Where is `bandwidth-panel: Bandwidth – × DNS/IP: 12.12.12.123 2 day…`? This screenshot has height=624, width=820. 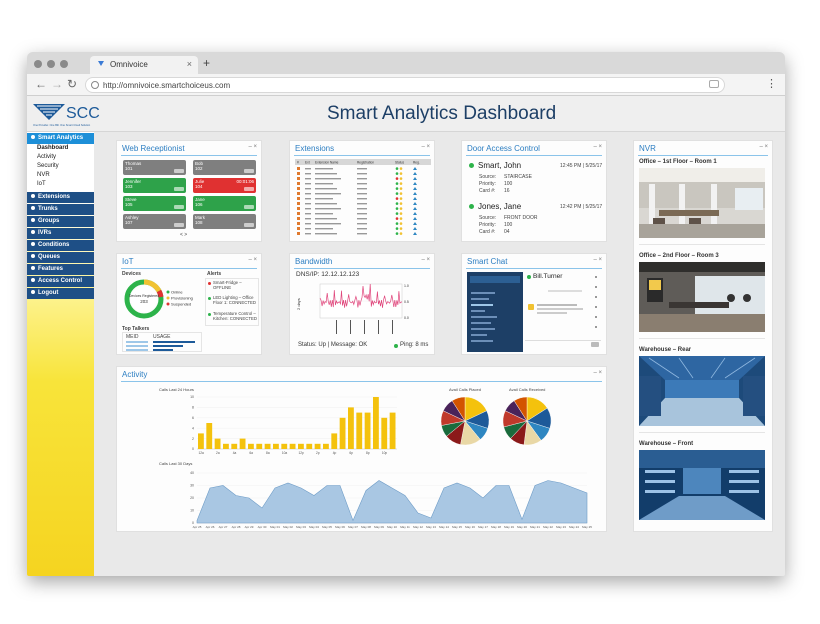
bandwidth-panel: Bandwidth – × DNS/IP: 12.12.12.123 2 day… is located at coordinates (362, 304).